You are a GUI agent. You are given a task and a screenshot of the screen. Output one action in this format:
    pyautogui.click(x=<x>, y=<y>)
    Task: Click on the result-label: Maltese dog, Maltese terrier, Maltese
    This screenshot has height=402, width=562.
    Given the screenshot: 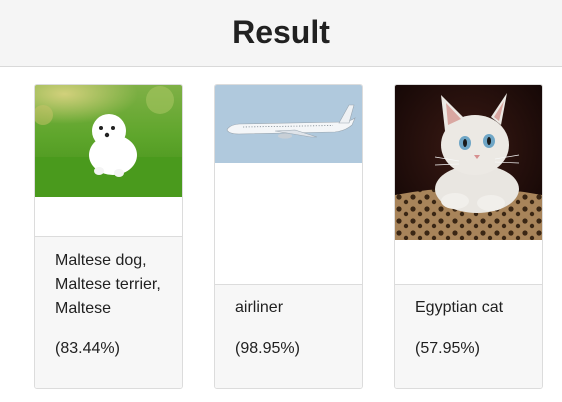 What is the action you would take?
    pyautogui.click(x=108, y=284)
    